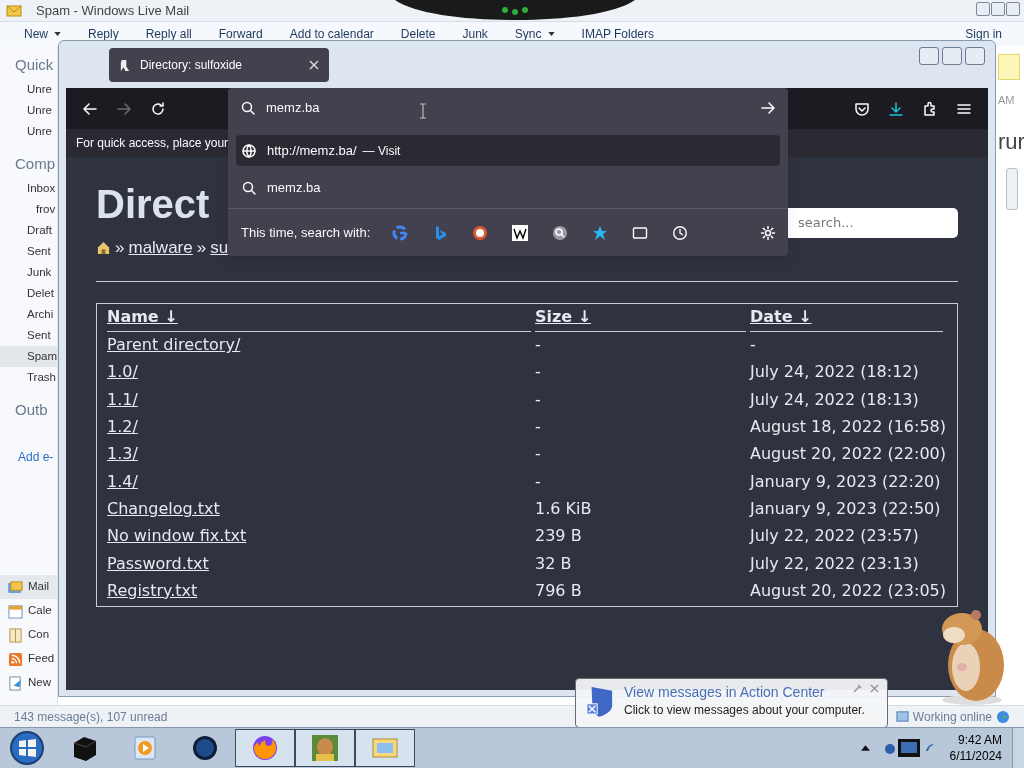  Describe the element at coordinates (34, 64) in the screenshot. I see `section-heading: Quick` at that location.